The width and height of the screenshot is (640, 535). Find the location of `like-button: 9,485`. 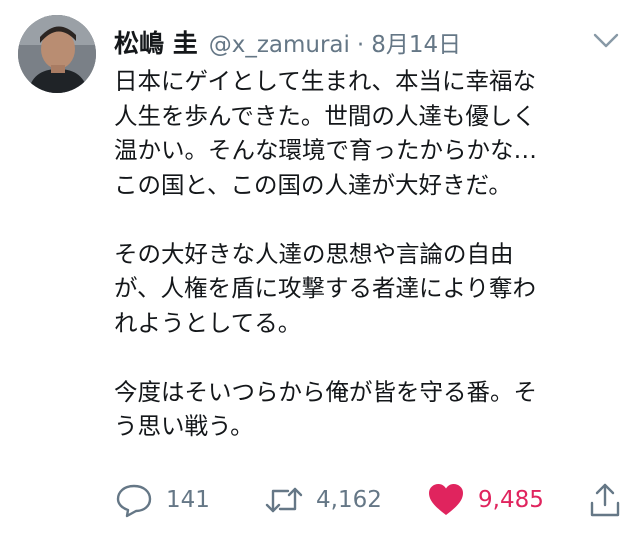

like-button: 9,485 is located at coordinates (485, 500).